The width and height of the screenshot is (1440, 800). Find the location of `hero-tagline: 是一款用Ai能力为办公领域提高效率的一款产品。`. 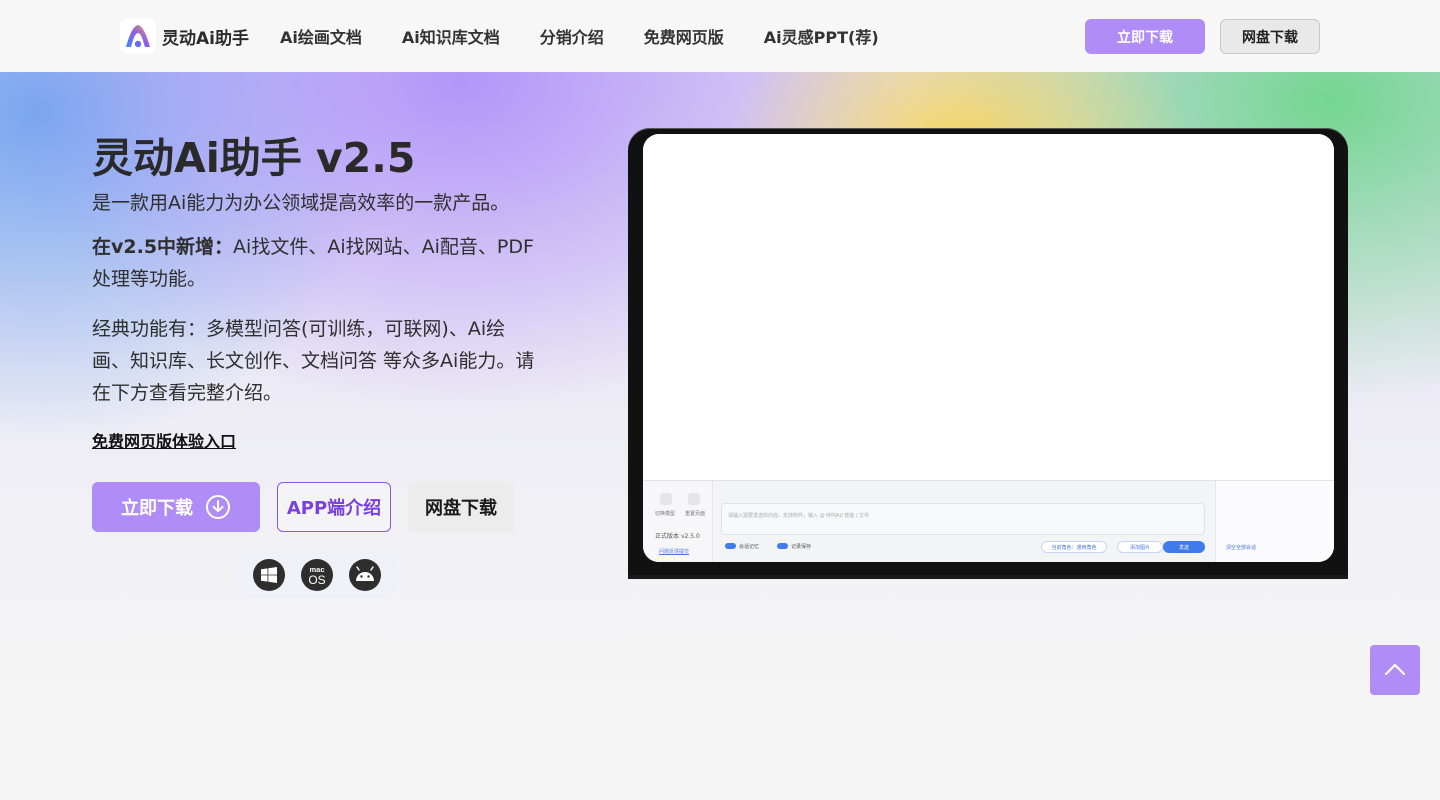

hero-tagline: 是一款用Ai能力为办公领域提高效率的一款产品。 is located at coordinates (301, 203).